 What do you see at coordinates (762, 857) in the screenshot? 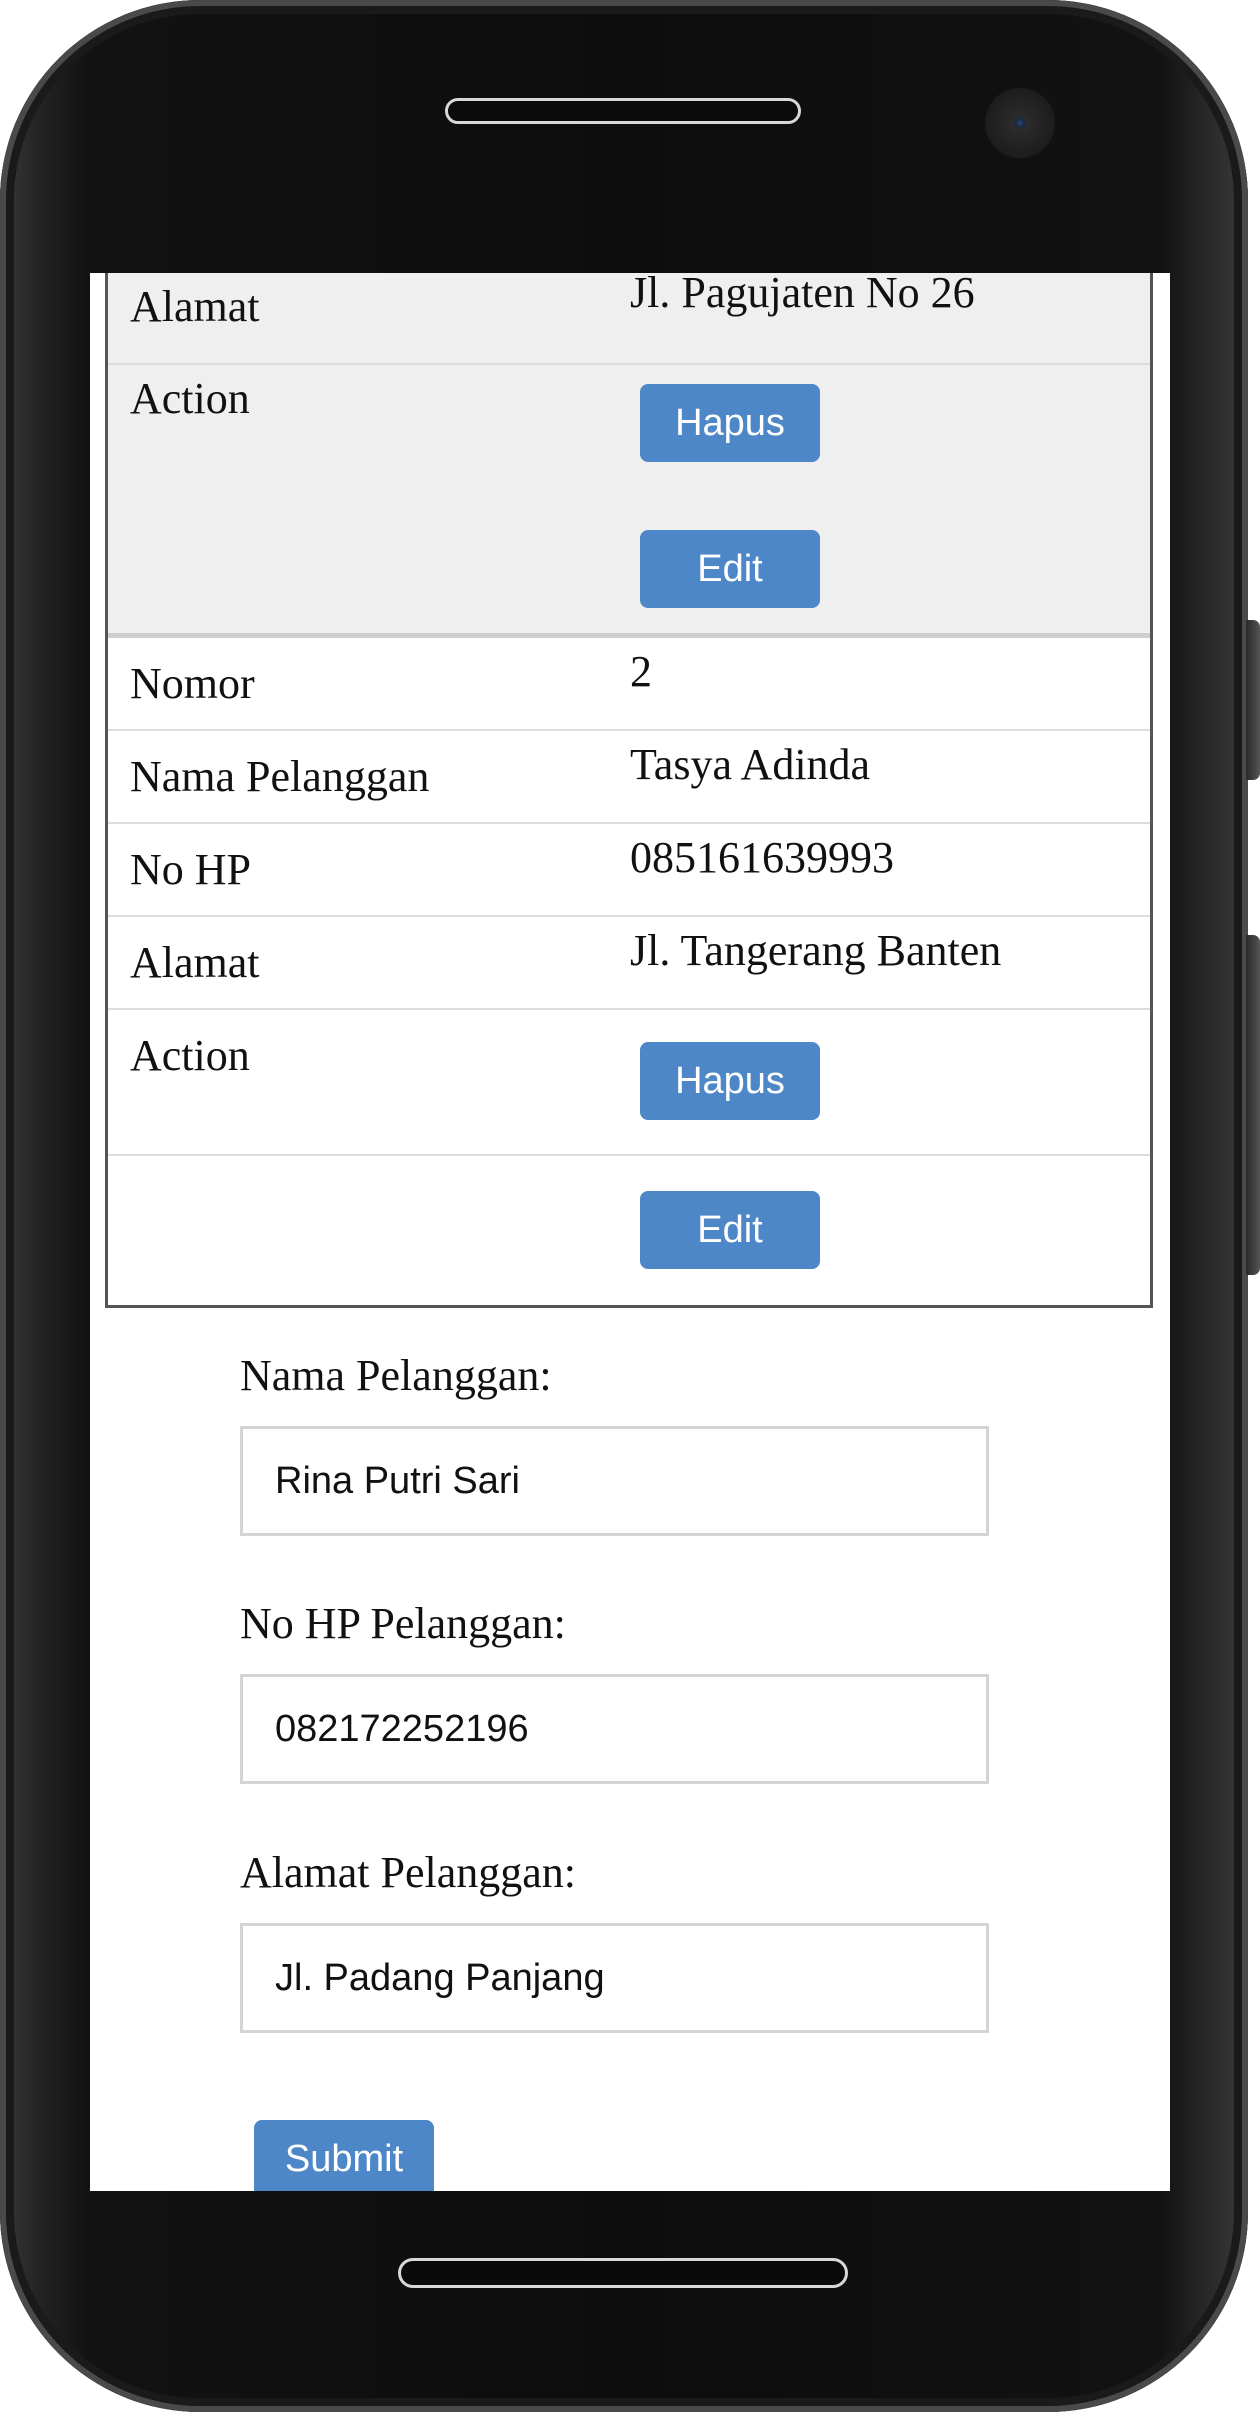
I see `field-value: 085161639993` at bounding box center [762, 857].